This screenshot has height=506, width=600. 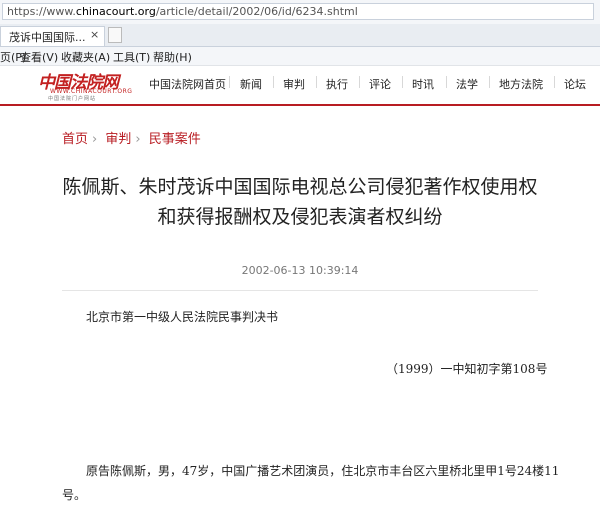 What do you see at coordinates (380, 84) in the screenshot?
I see `nav-commentary: 评论` at bounding box center [380, 84].